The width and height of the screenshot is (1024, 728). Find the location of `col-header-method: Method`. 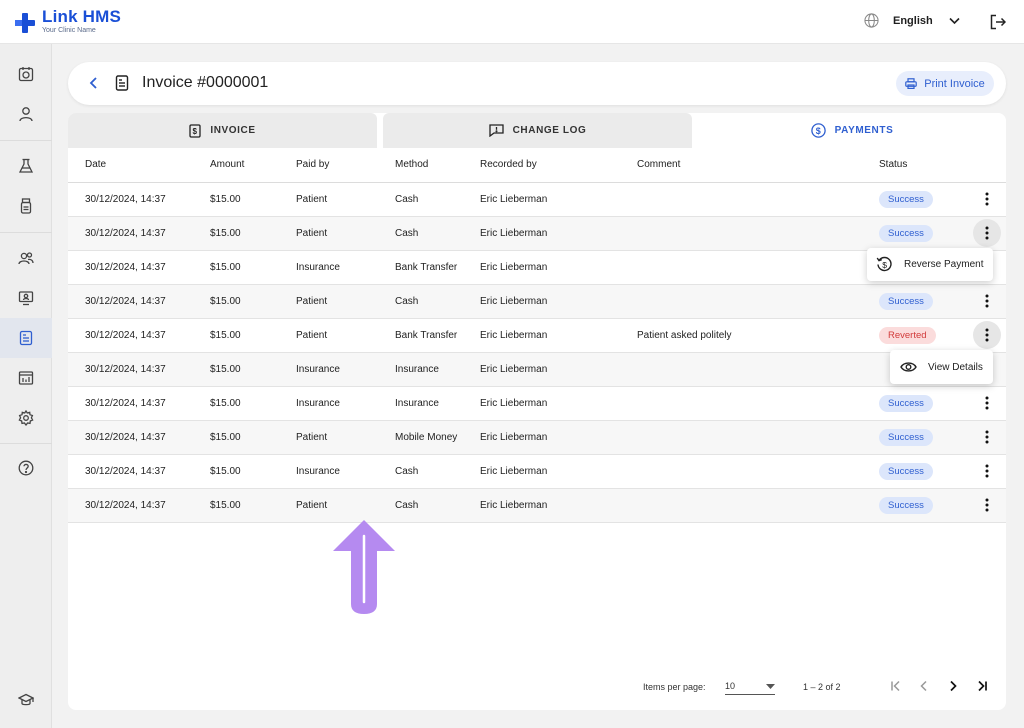

col-header-method: Method is located at coordinates (437, 165).